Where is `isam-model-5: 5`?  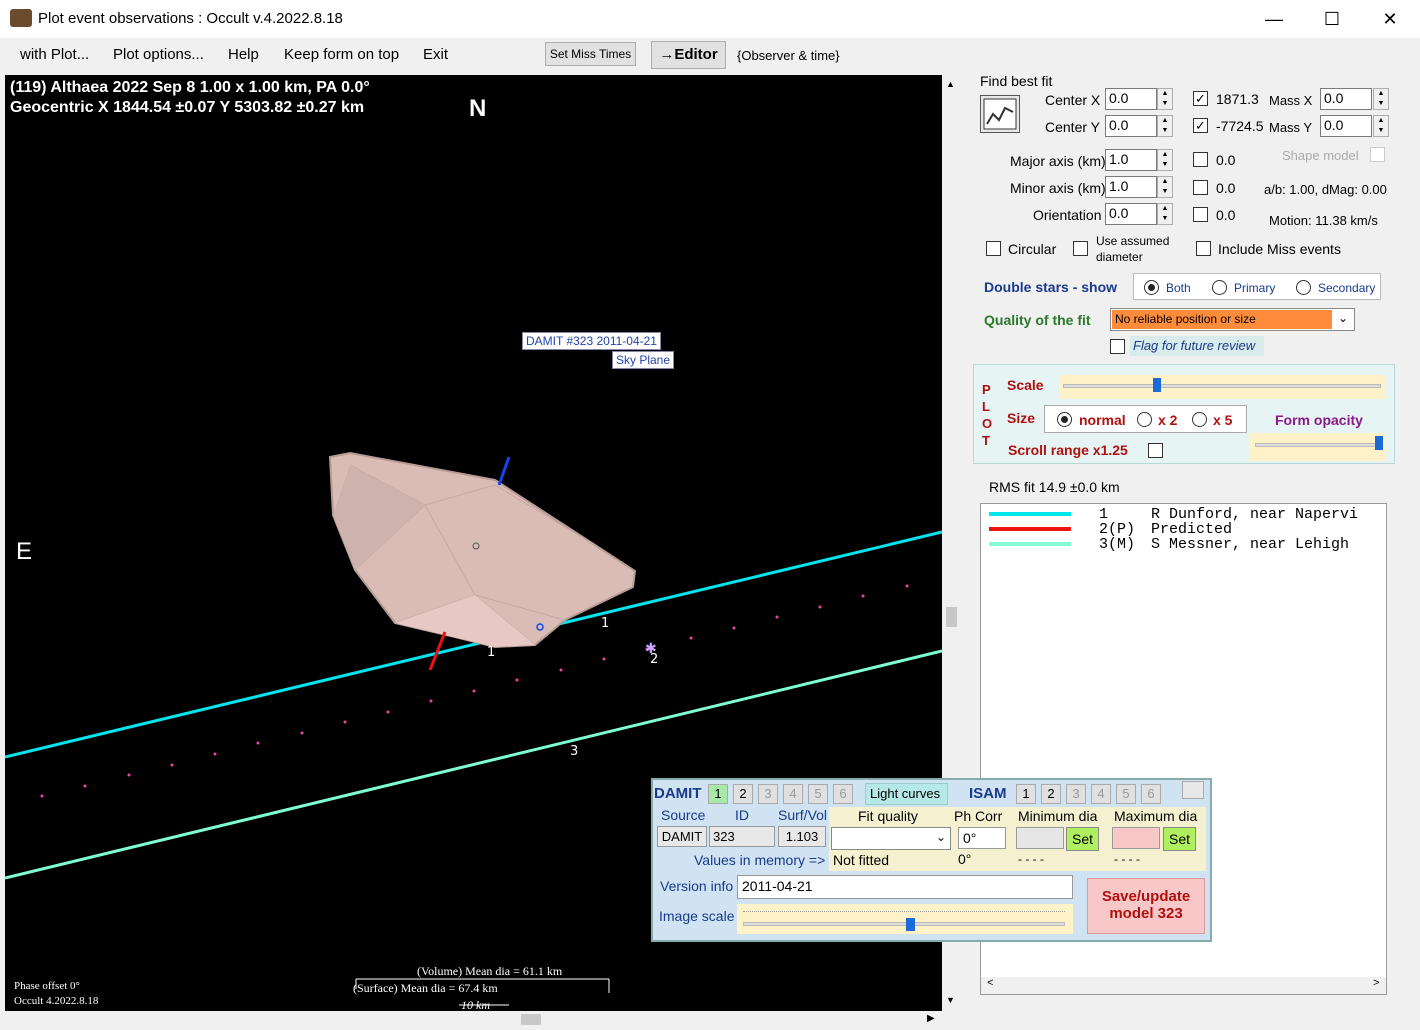
isam-model-5: 5 is located at coordinates (1126, 794).